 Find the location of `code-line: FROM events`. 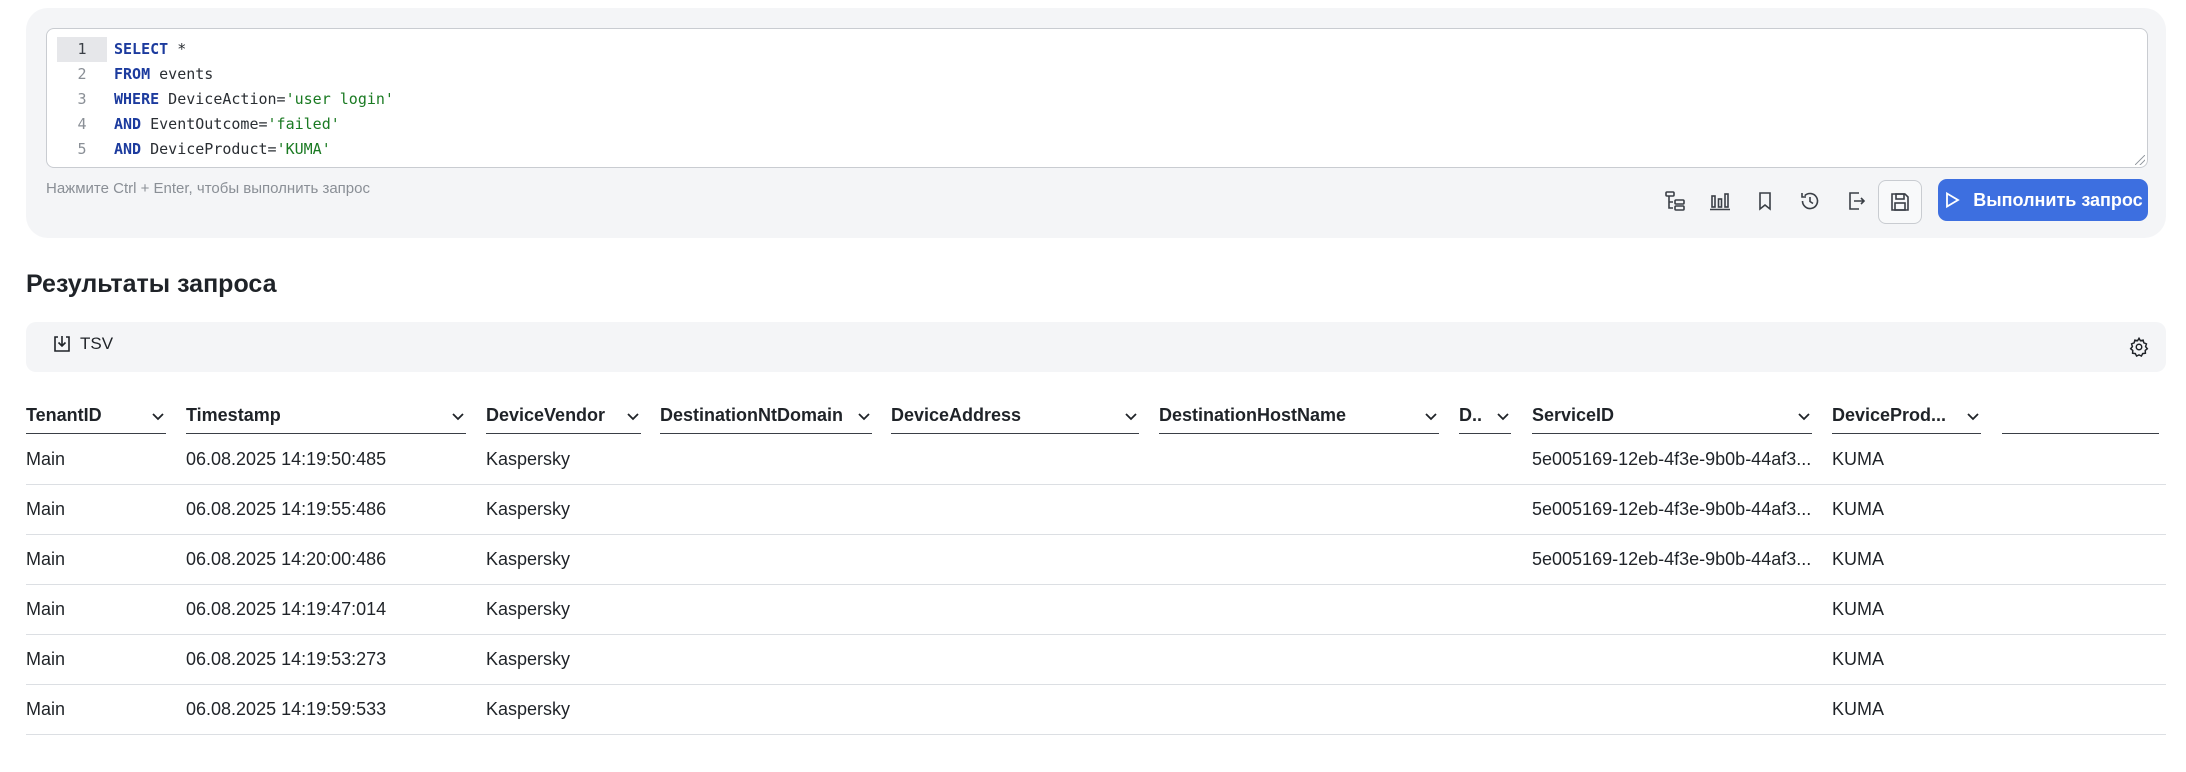

code-line: FROM events is located at coordinates (254, 74).